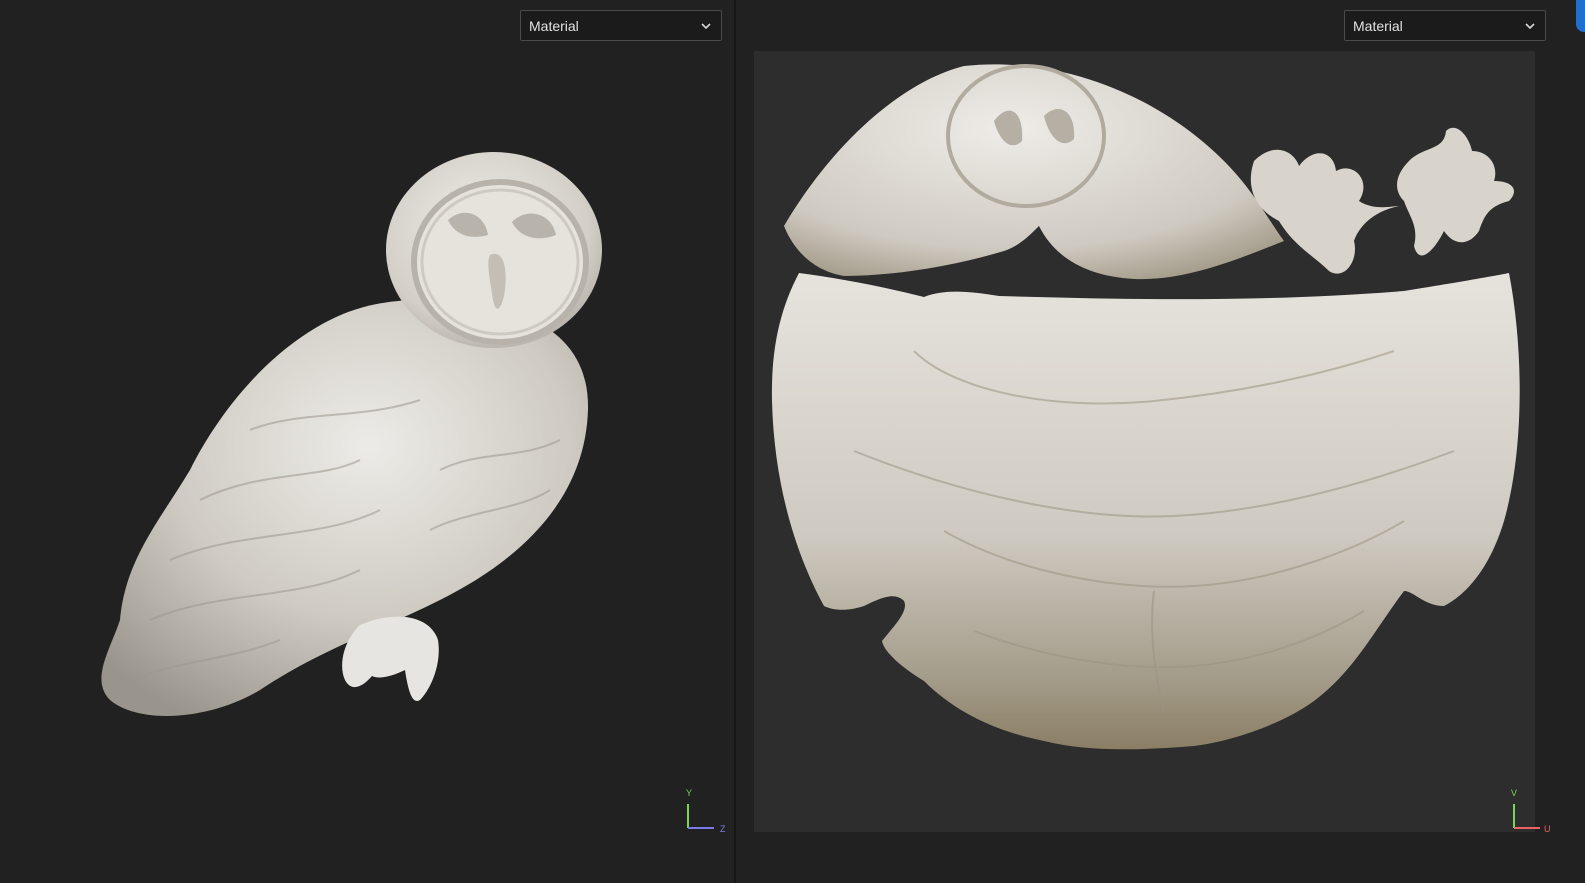 The height and width of the screenshot is (883, 1585). What do you see at coordinates (1580, 16) in the screenshot?
I see `edge-accent` at bounding box center [1580, 16].